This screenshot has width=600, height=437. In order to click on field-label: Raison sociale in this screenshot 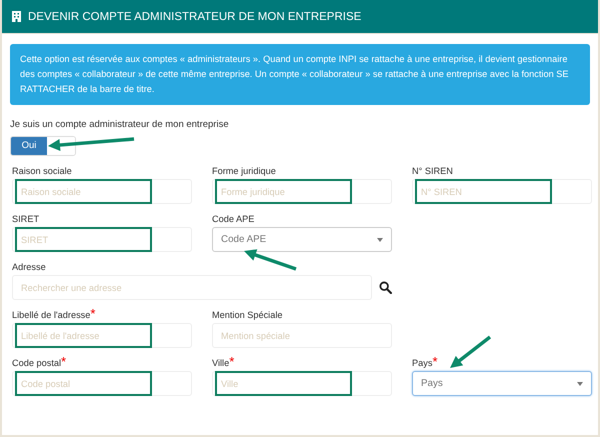, I will do `click(42, 171)`.